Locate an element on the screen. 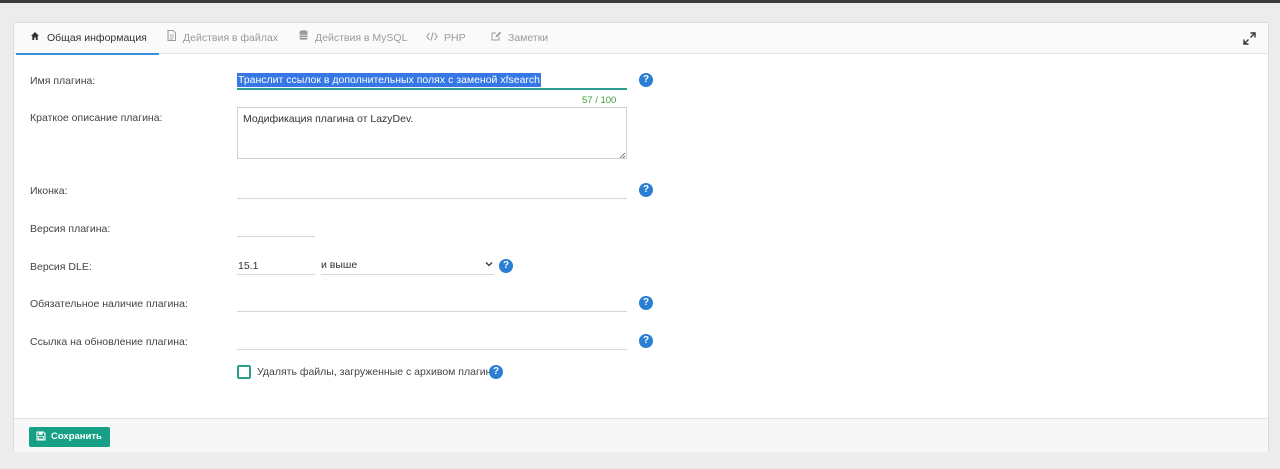  plugin-description-textarea: Модификация плагина от LazyDev. is located at coordinates (432, 133).